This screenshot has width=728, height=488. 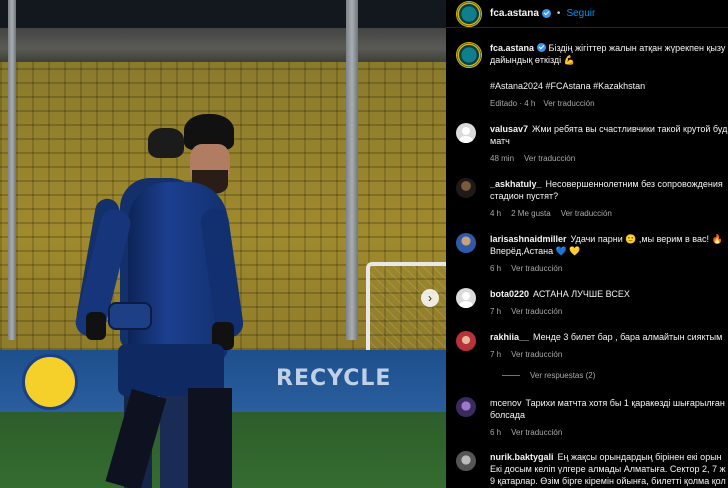 What do you see at coordinates (522, 457) in the screenshot?
I see `comment-username: nurik.baktygali` at bounding box center [522, 457].